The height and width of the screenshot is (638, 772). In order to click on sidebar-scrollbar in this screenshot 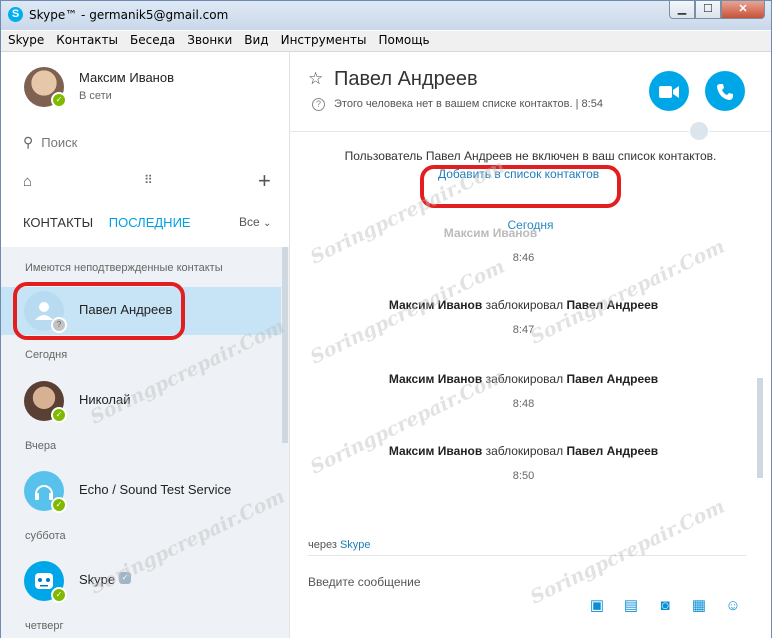, I will do `click(285, 442)`.